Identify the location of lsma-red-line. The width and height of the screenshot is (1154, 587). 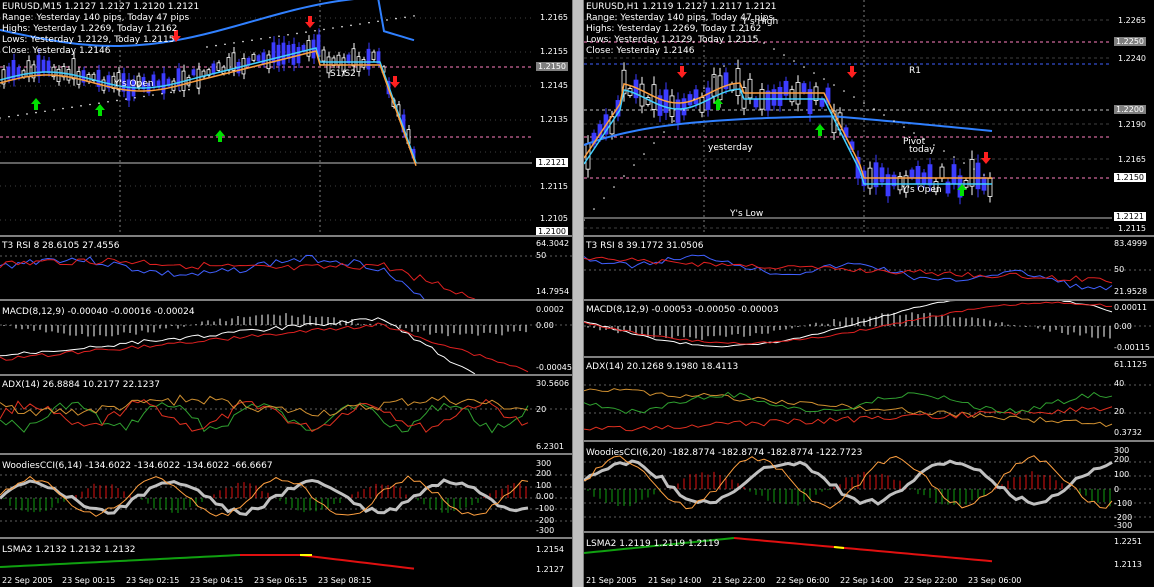
(327, 562).